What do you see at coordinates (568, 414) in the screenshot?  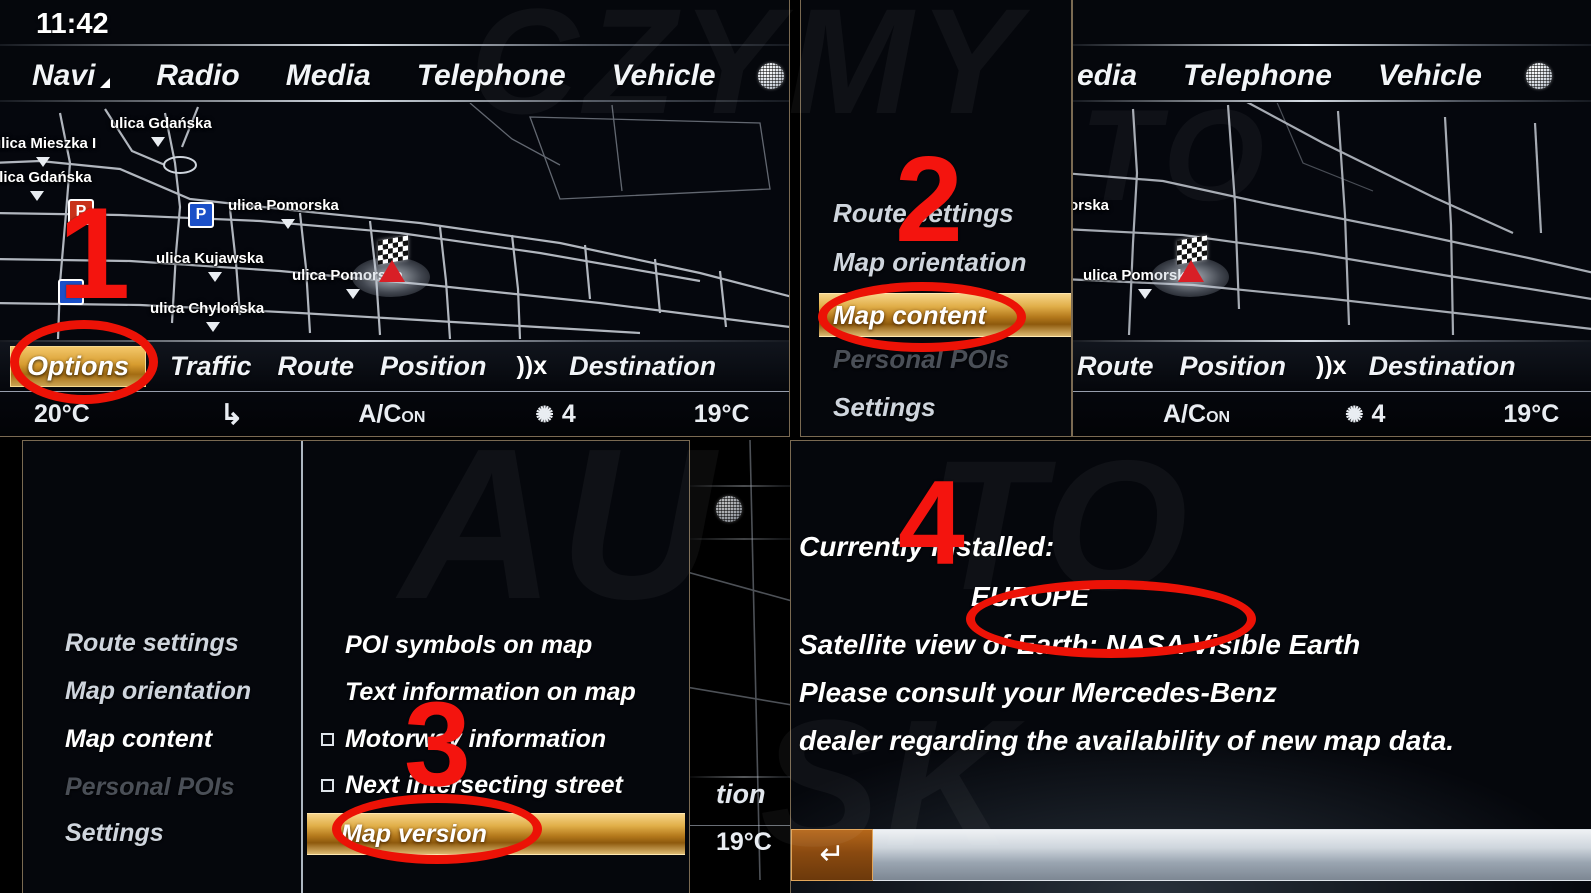 I see `climate-fan-level: 4` at bounding box center [568, 414].